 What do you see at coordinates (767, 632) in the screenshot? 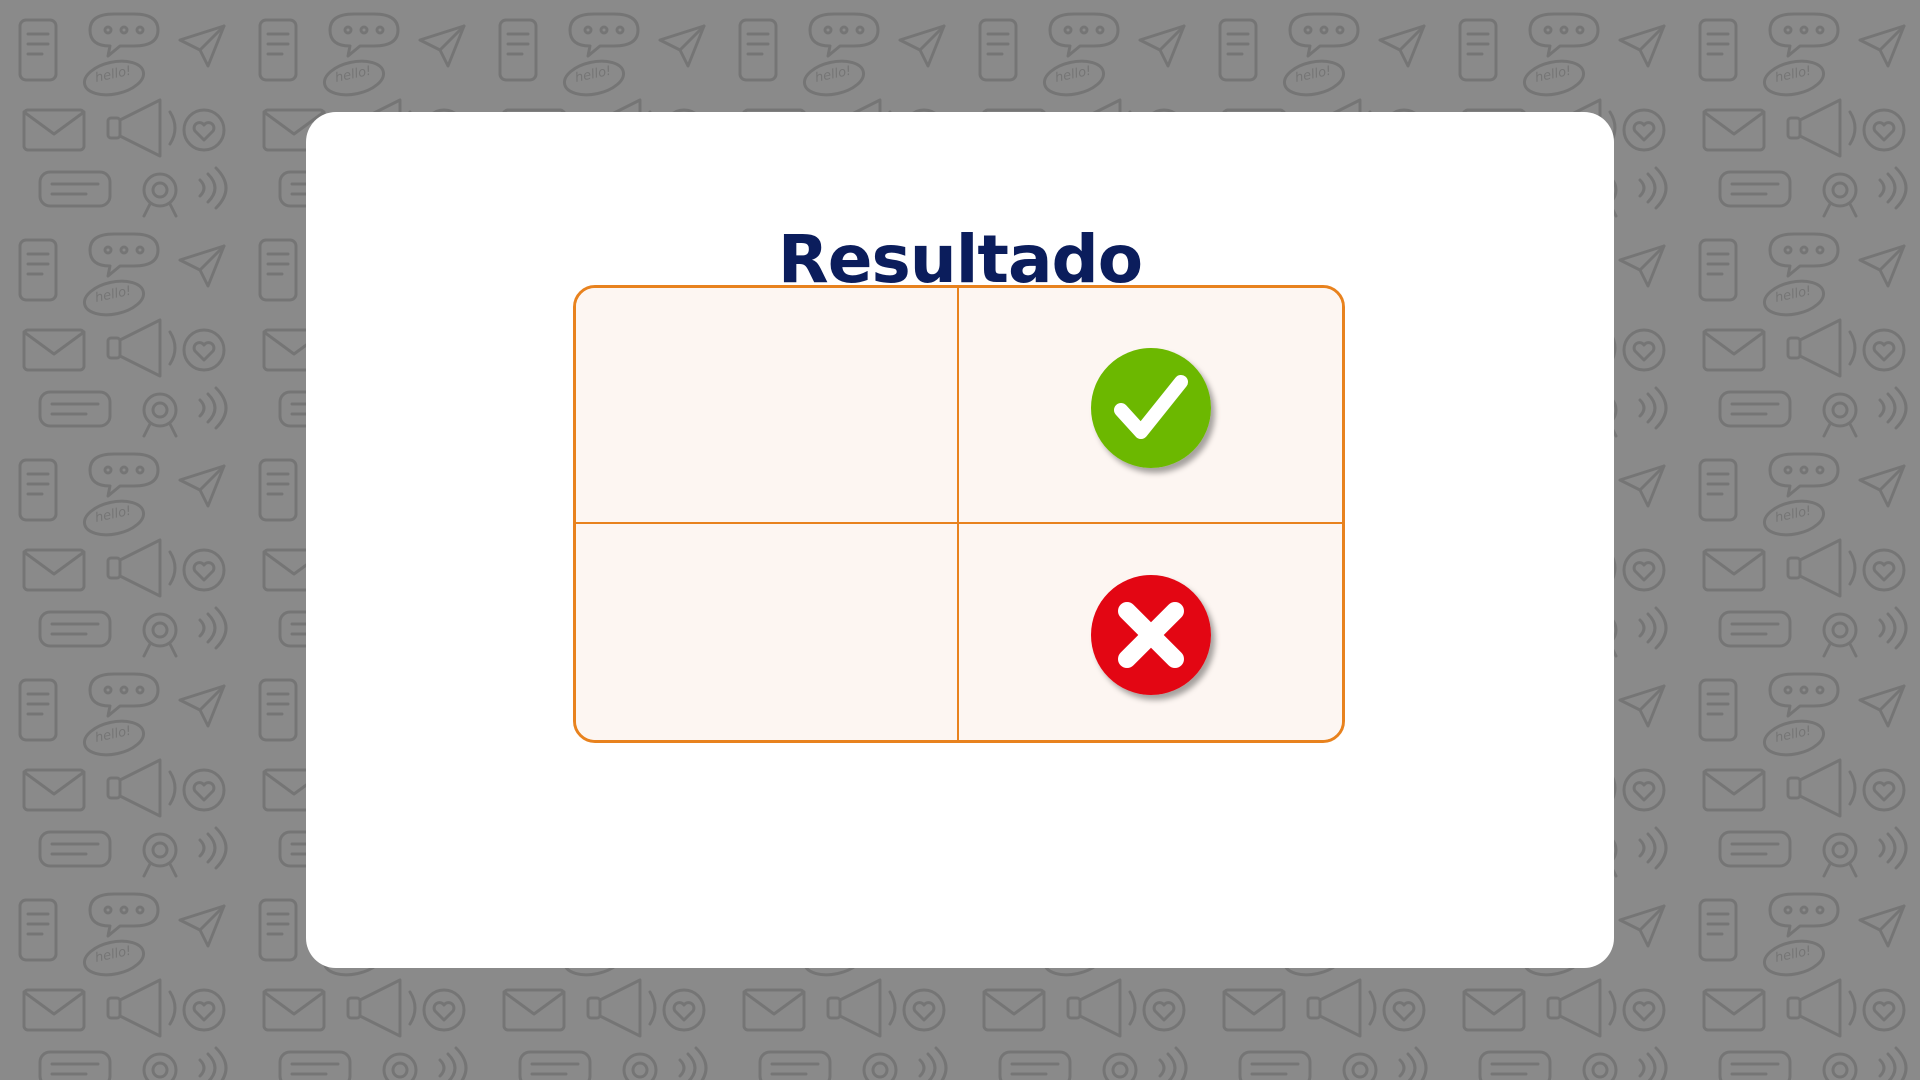
I see `row-2-label-cell` at bounding box center [767, 632].